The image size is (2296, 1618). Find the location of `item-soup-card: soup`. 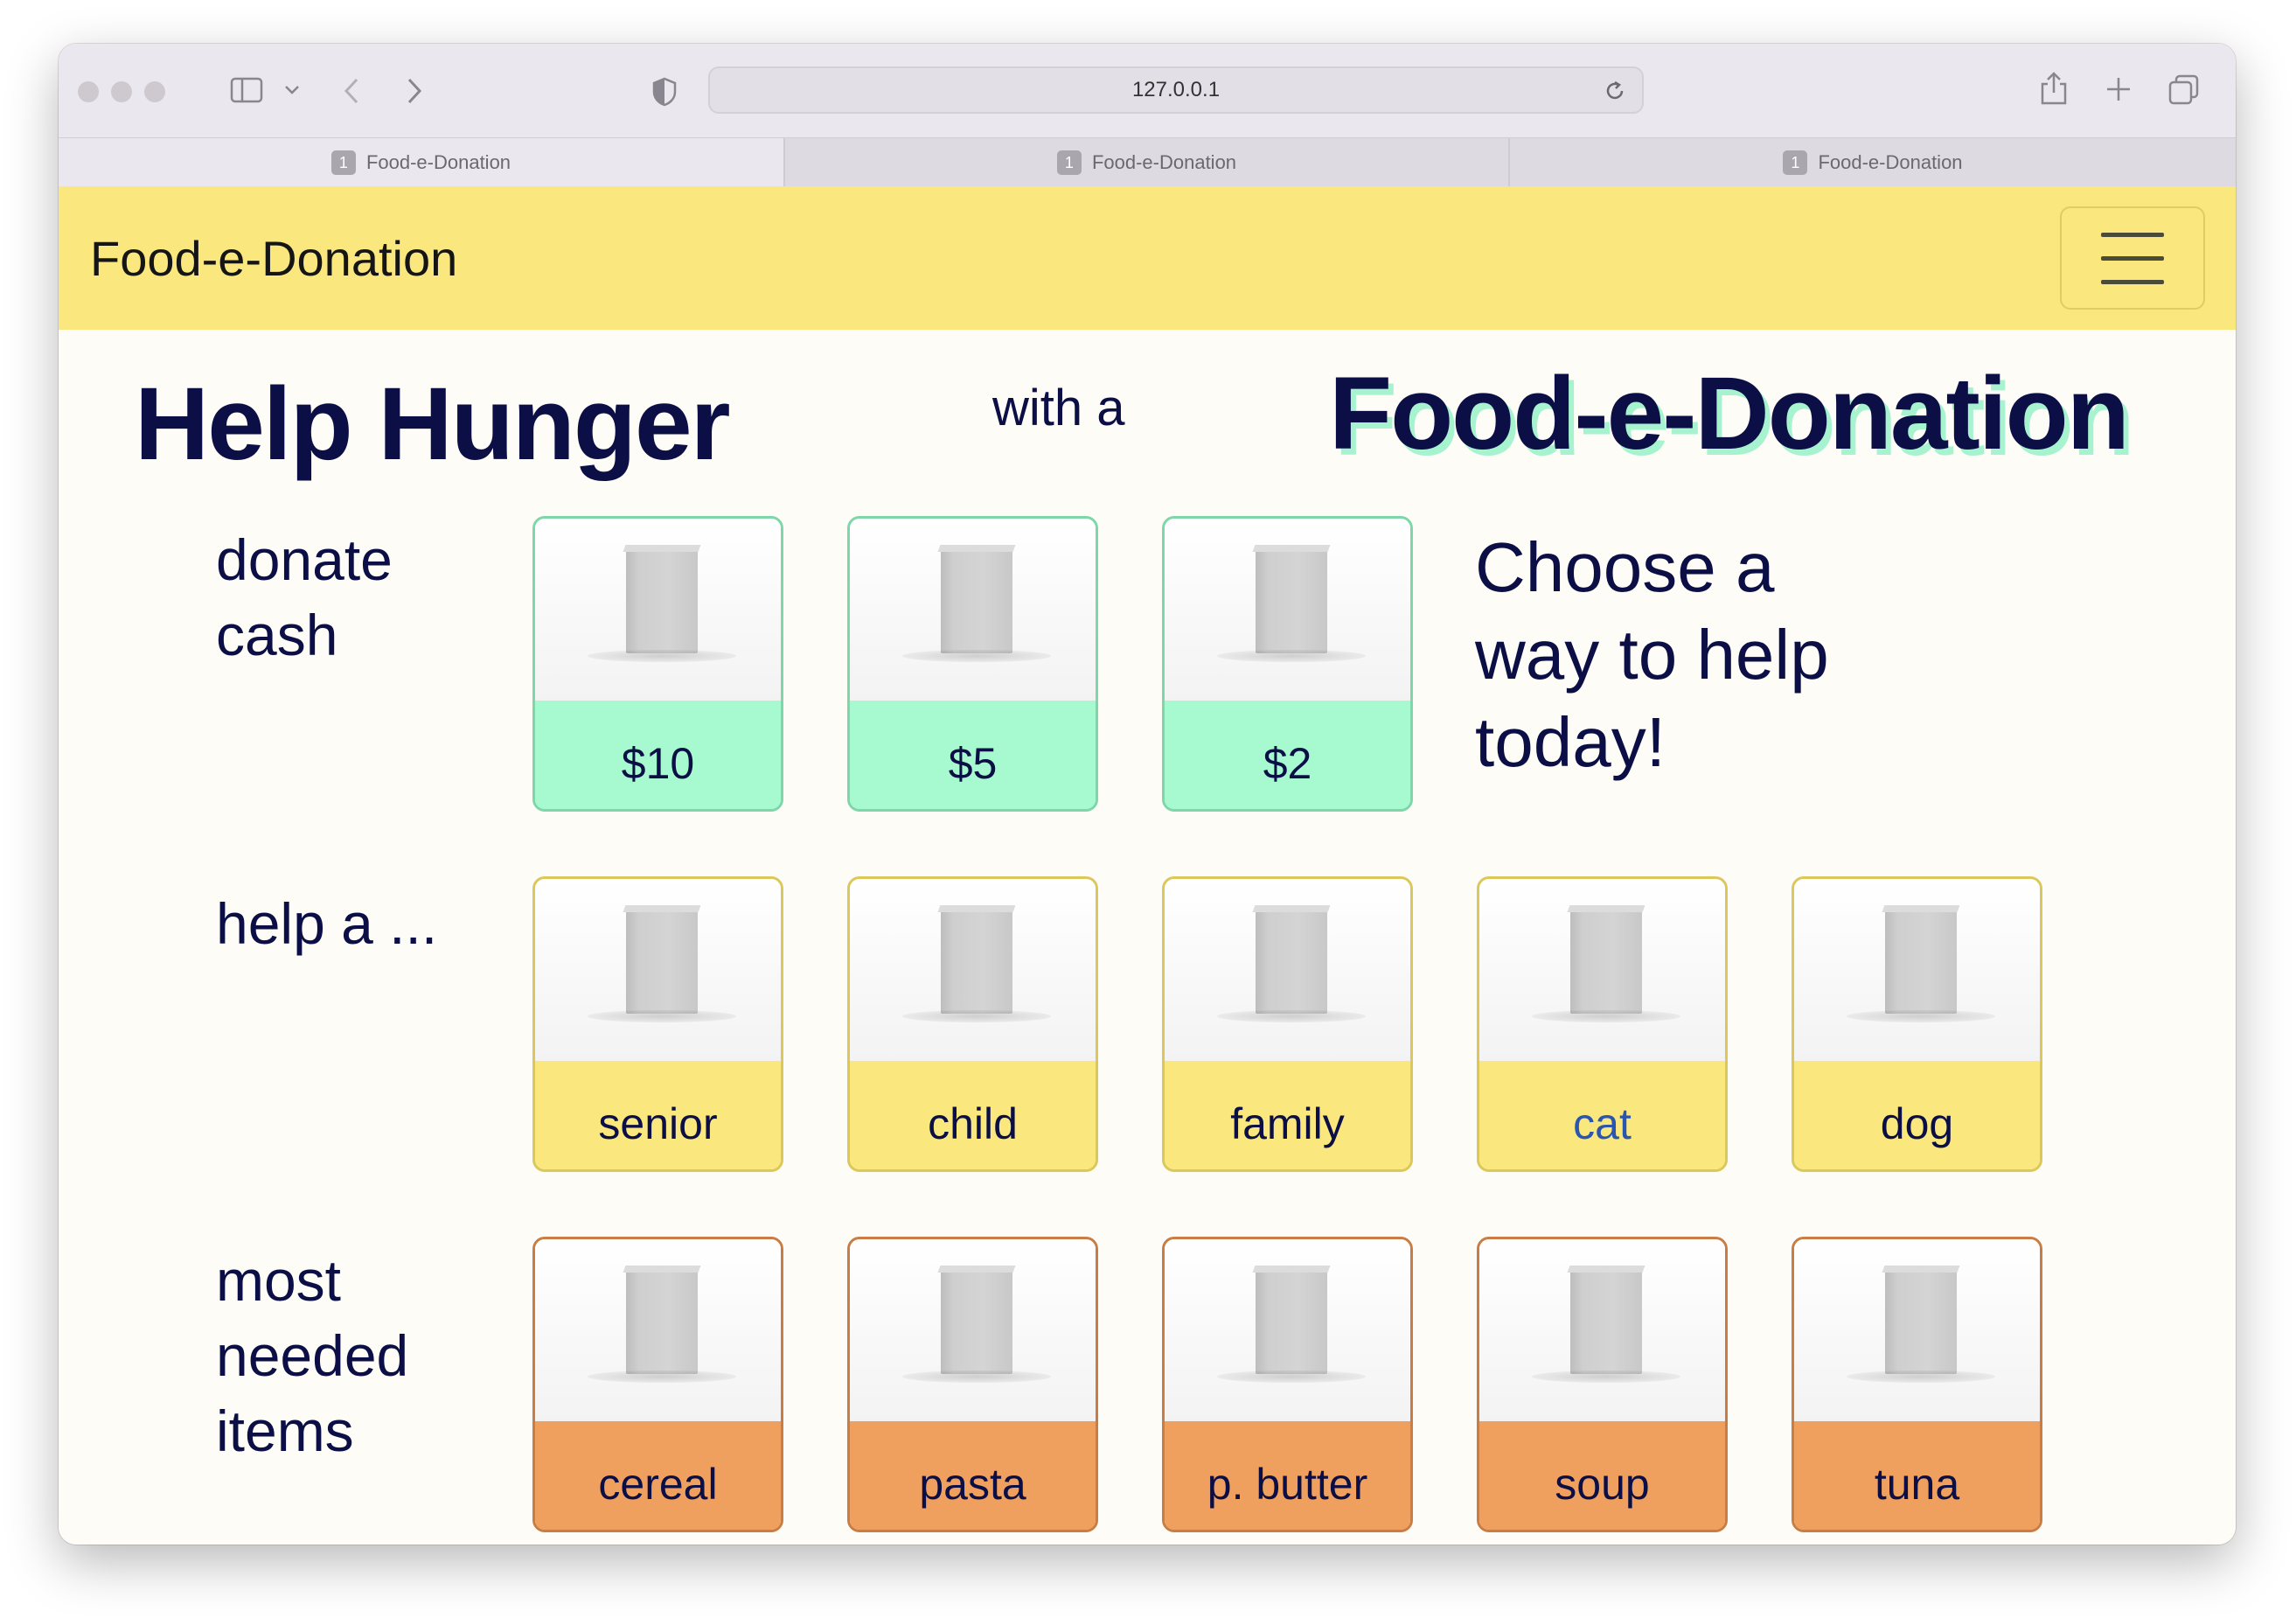

item-soup-card: soup is located at coordinates (1603, 1384).